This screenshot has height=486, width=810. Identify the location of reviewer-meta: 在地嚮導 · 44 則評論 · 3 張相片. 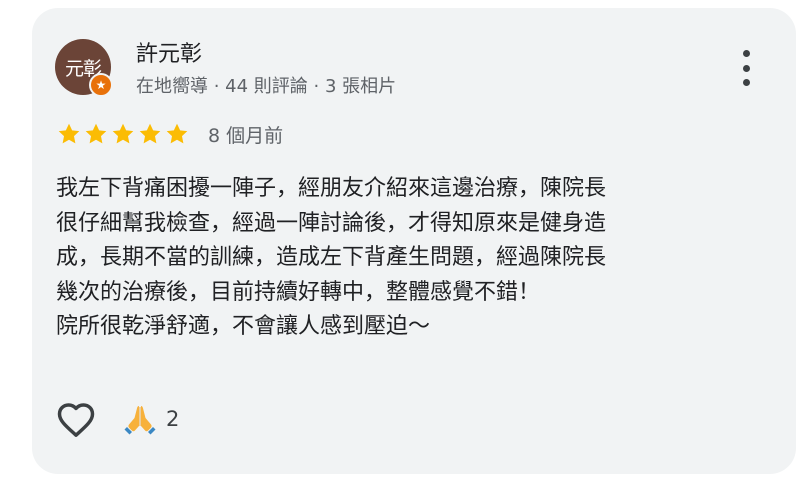
(266, 86).